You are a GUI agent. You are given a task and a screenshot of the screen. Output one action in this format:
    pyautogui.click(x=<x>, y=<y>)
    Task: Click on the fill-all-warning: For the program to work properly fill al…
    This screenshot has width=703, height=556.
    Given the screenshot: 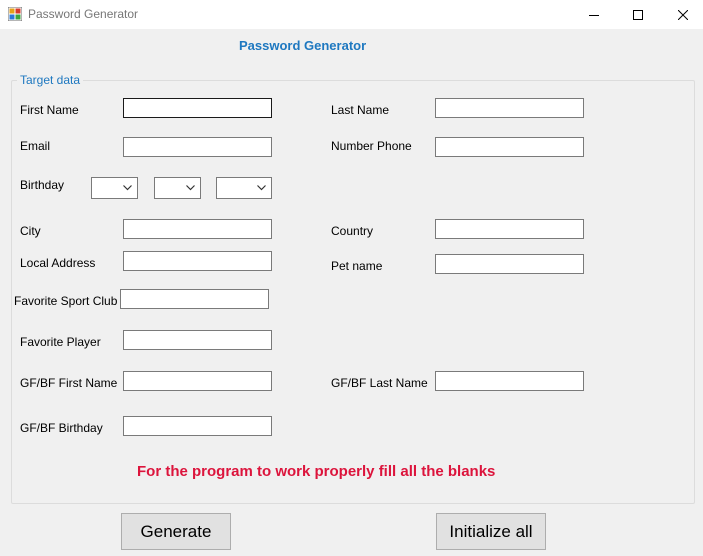 What is the action you would take?
    pyautogui.click(x=316, y=471)
    